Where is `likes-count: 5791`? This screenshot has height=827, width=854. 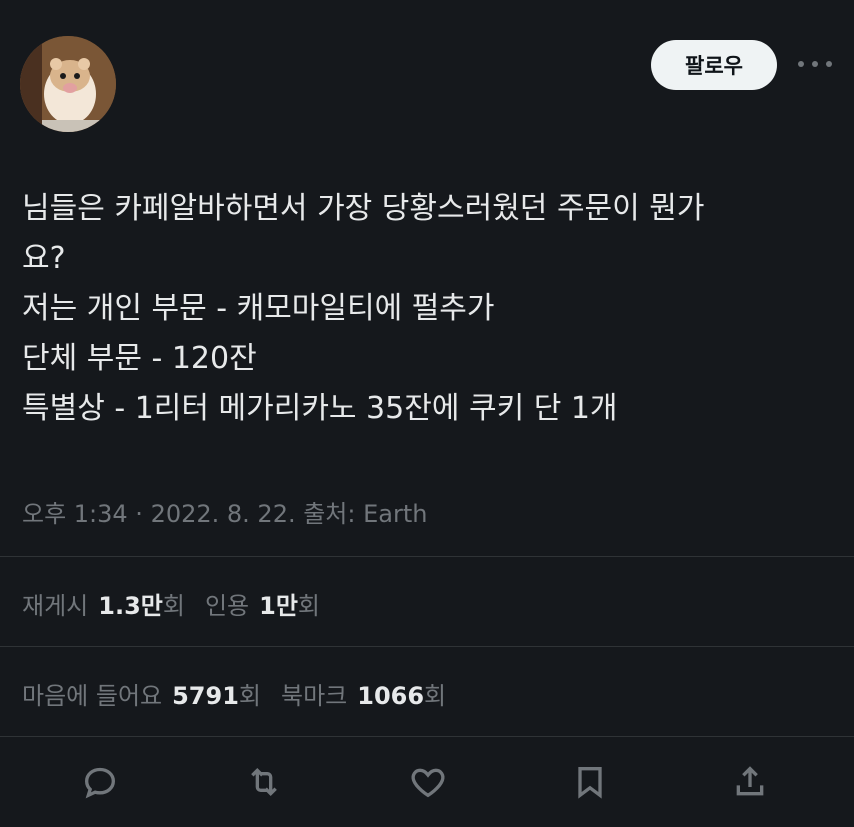
likes-count: 5791 is located at coordinates (205, 696).